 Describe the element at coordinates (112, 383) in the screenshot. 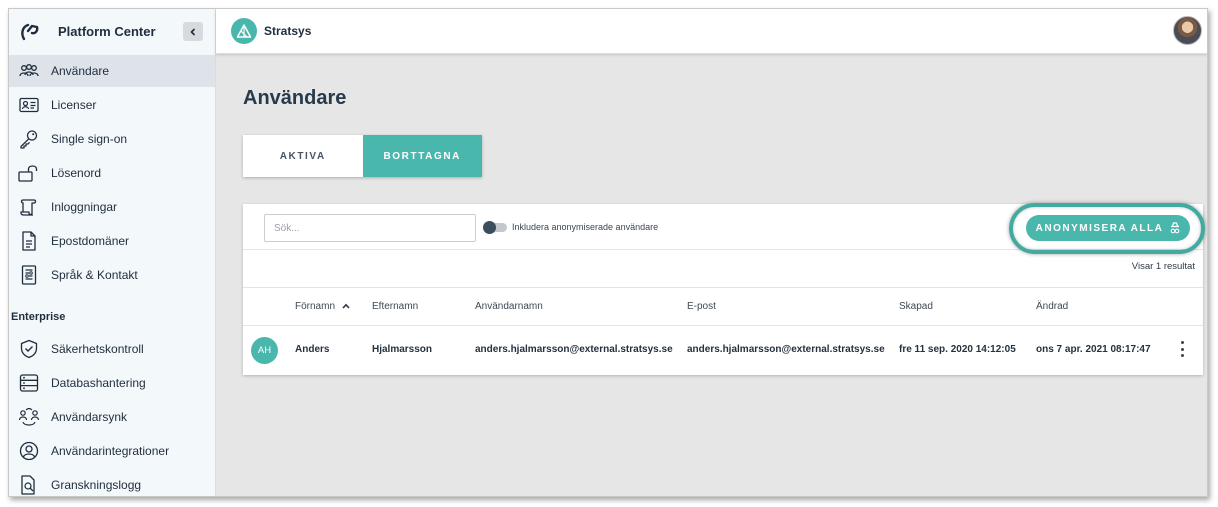

I see `sidebar-item-databashantering: Databashantering` at that location.